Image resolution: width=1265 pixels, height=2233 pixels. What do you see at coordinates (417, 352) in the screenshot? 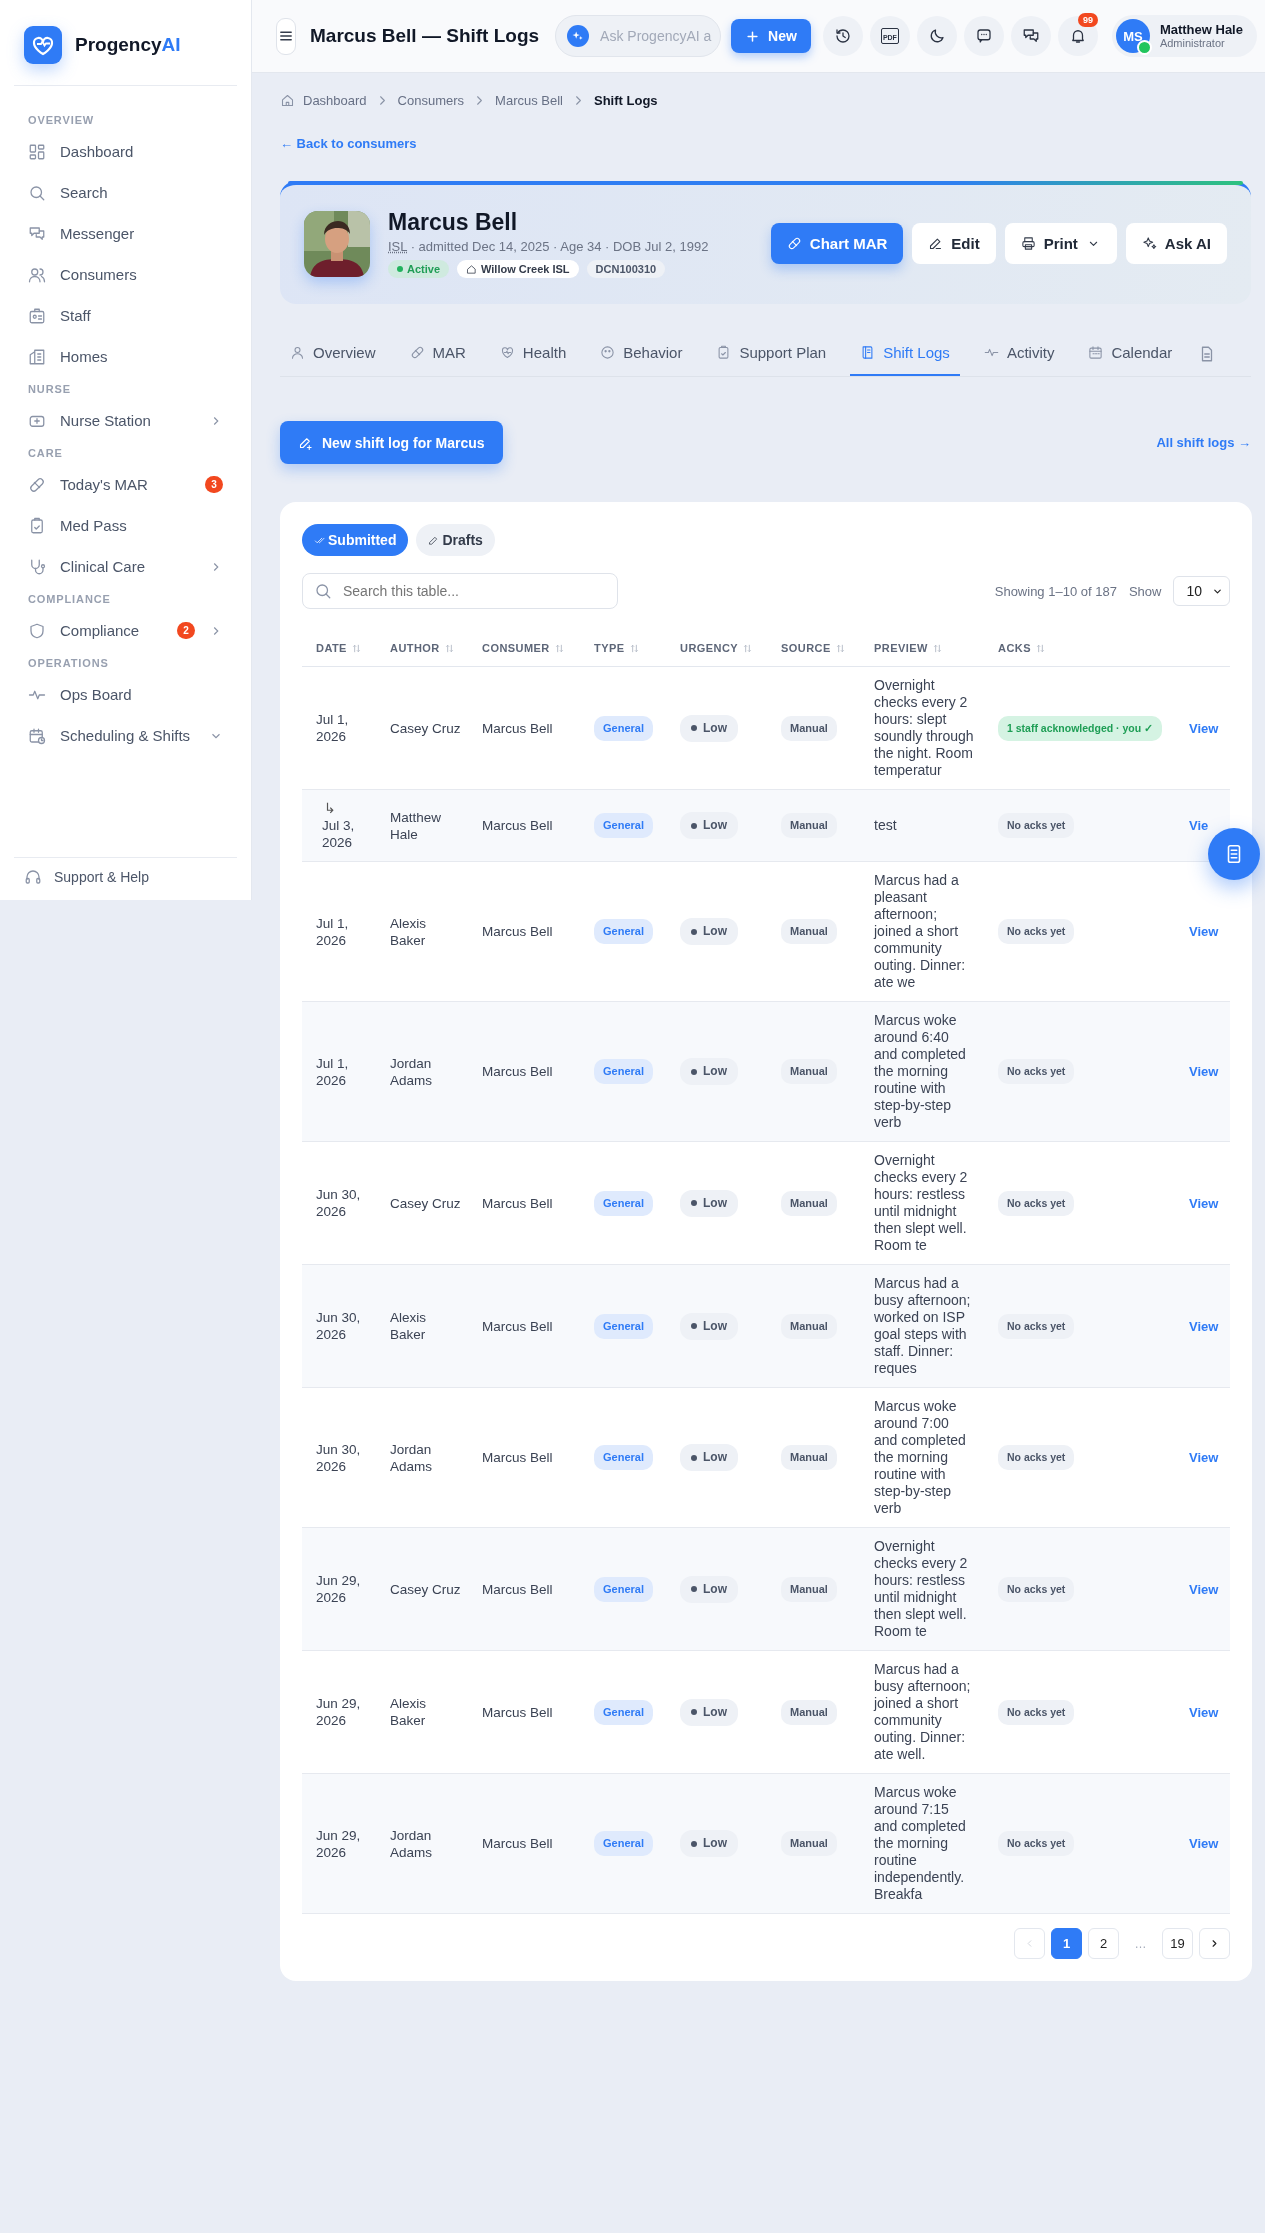
I see `tab-icon` at bounding box center [417, 352].